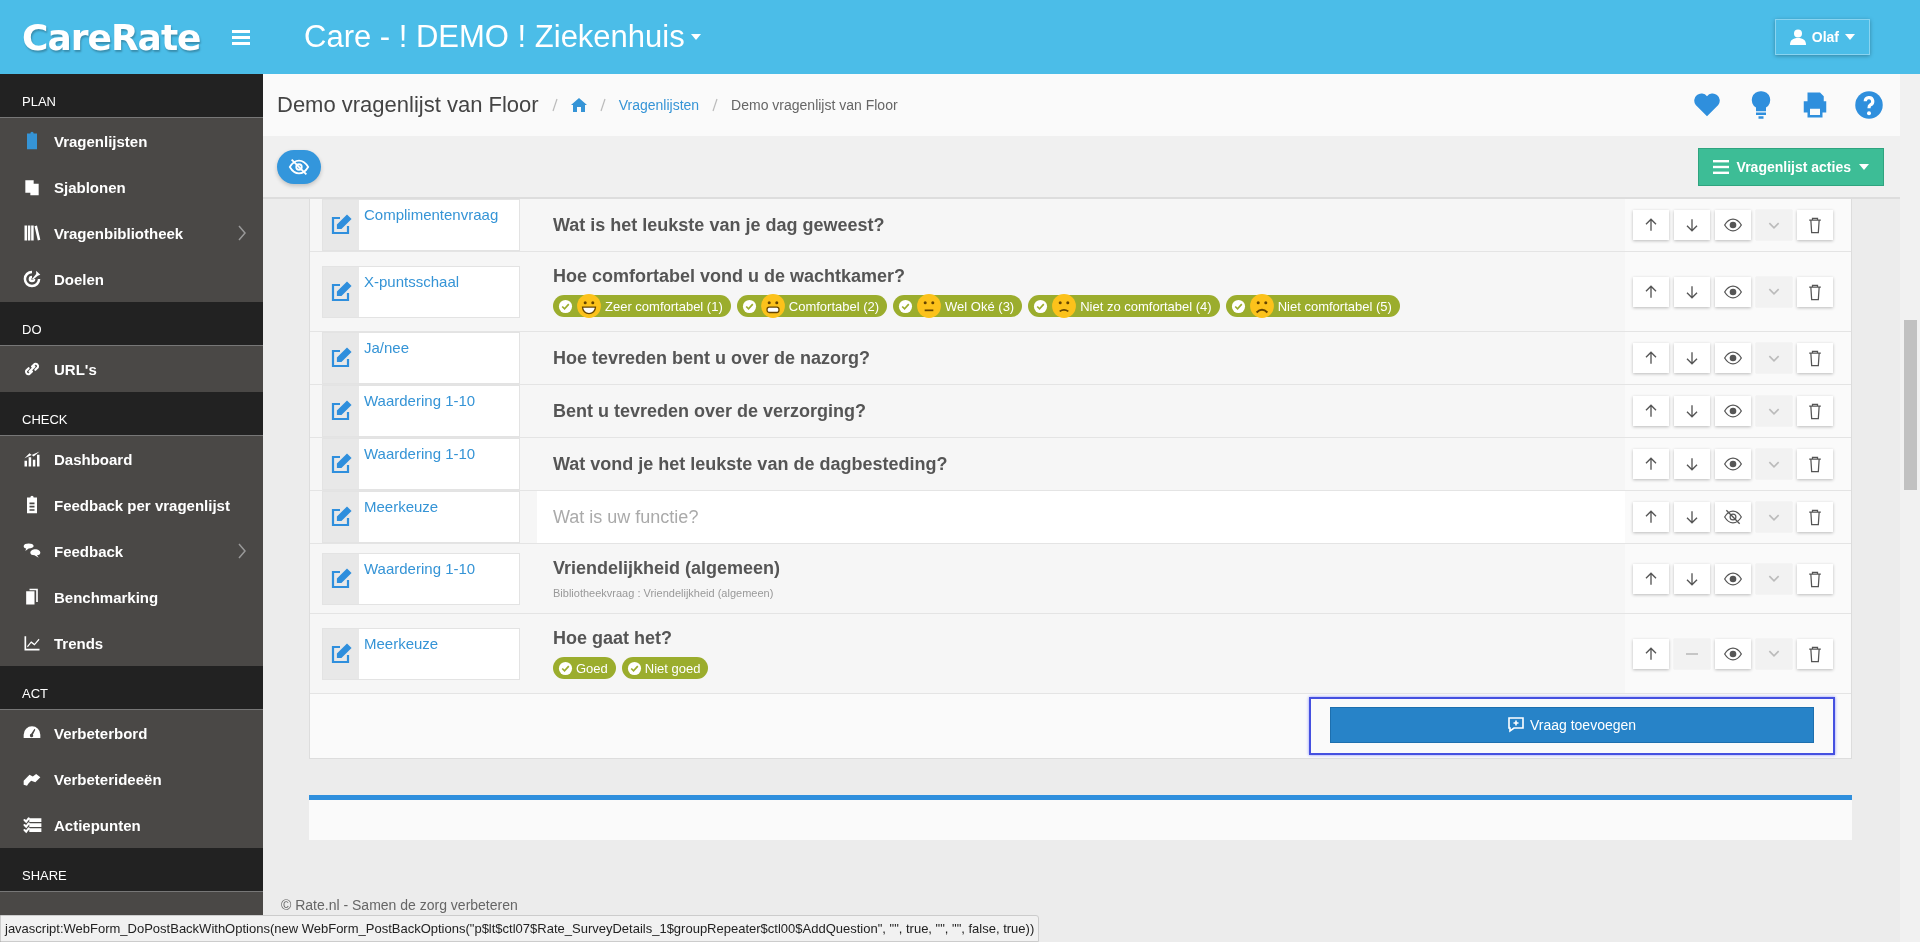 Image resolution: width=1920 pixels, height=942 pixels. I want to click on sidebar-section-header: CHECK, so click(131, 414).